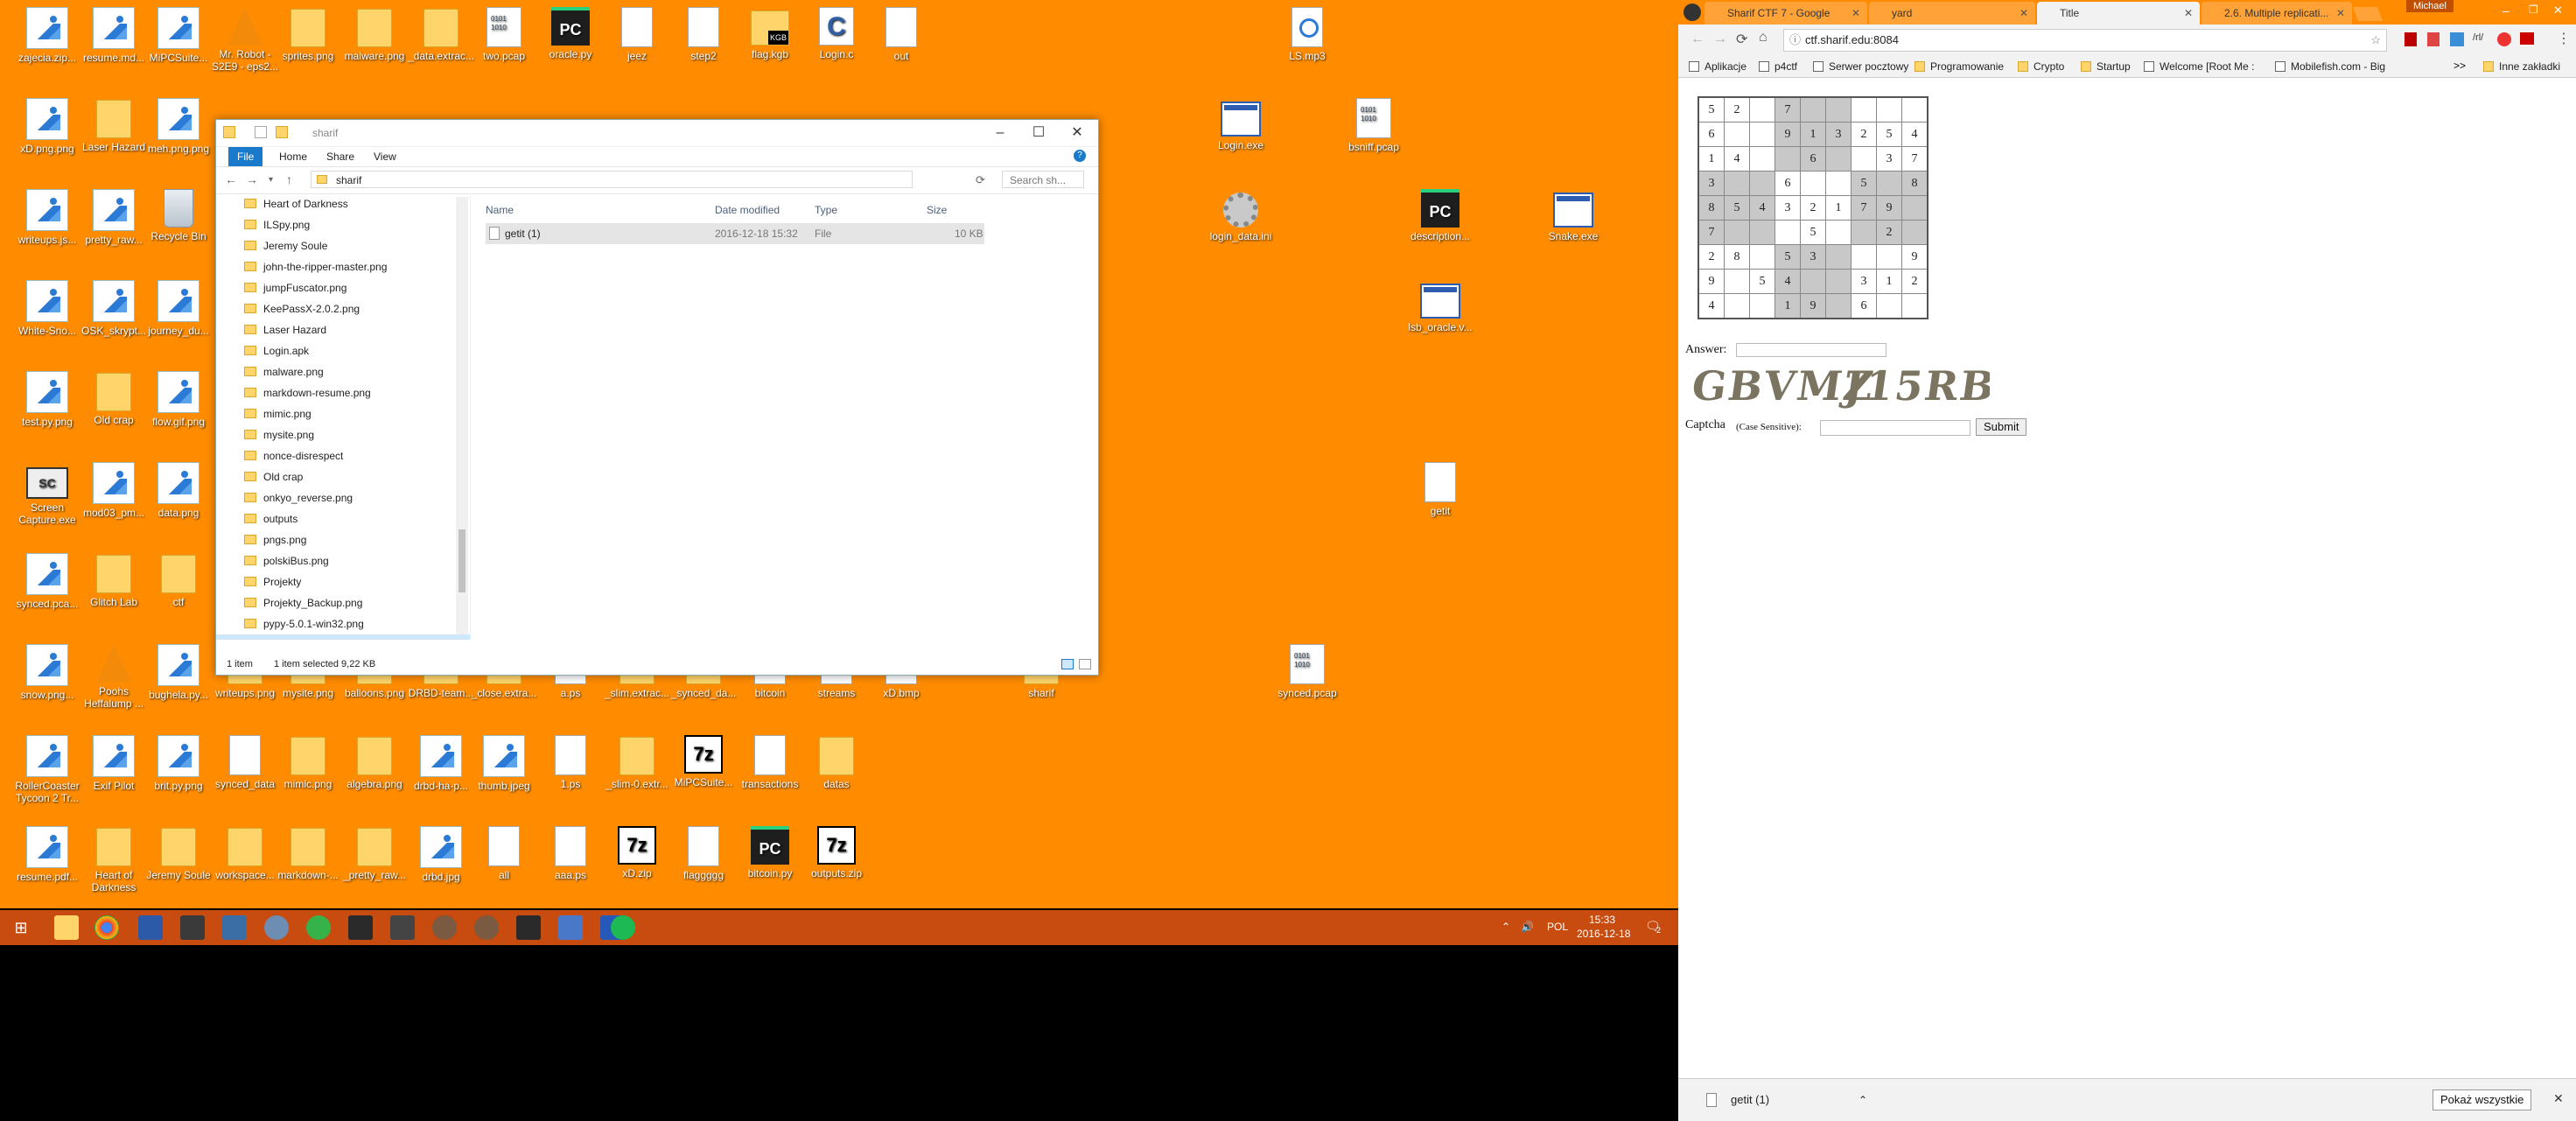 Image resolution: width=2576 pixels, height=1121 pixels. Describe the element at coordinates (504, 853) in the screenshot. I see `desktop-icon: all` at that location.